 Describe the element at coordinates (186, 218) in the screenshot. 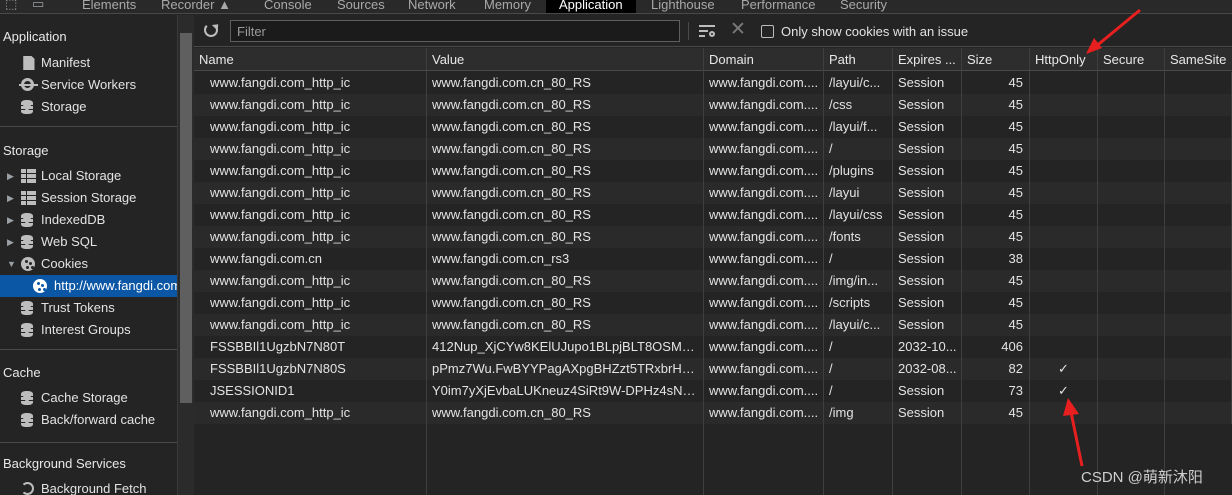

I see `scrollbar-thumb` at that location.